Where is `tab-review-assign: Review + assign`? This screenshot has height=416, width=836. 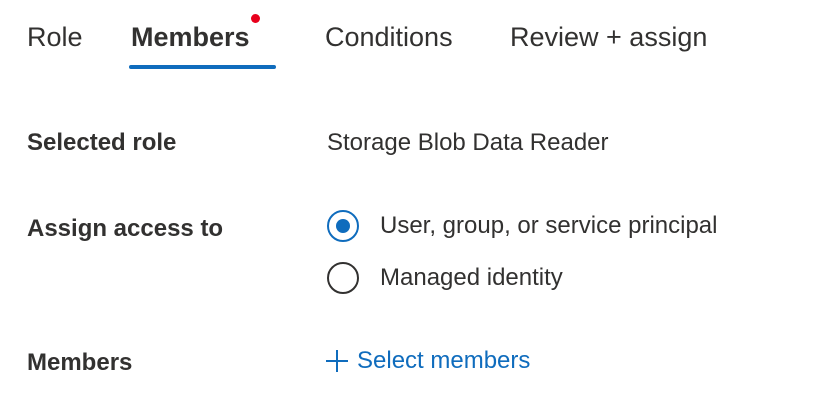
tab-review-assign: Review + assign is located at coordinates (608, 37).